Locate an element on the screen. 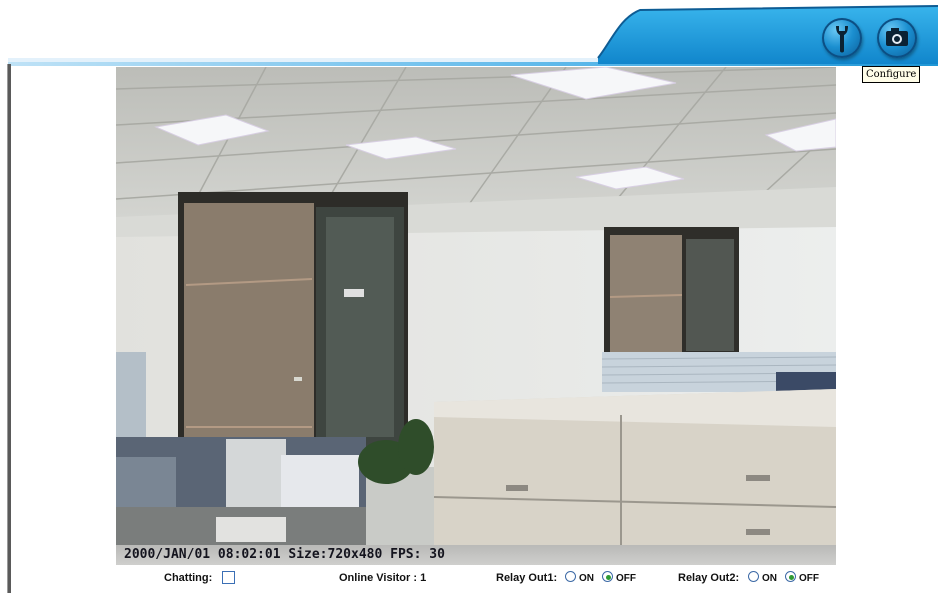  configure-tools-button is located at coordinates (842, 38).